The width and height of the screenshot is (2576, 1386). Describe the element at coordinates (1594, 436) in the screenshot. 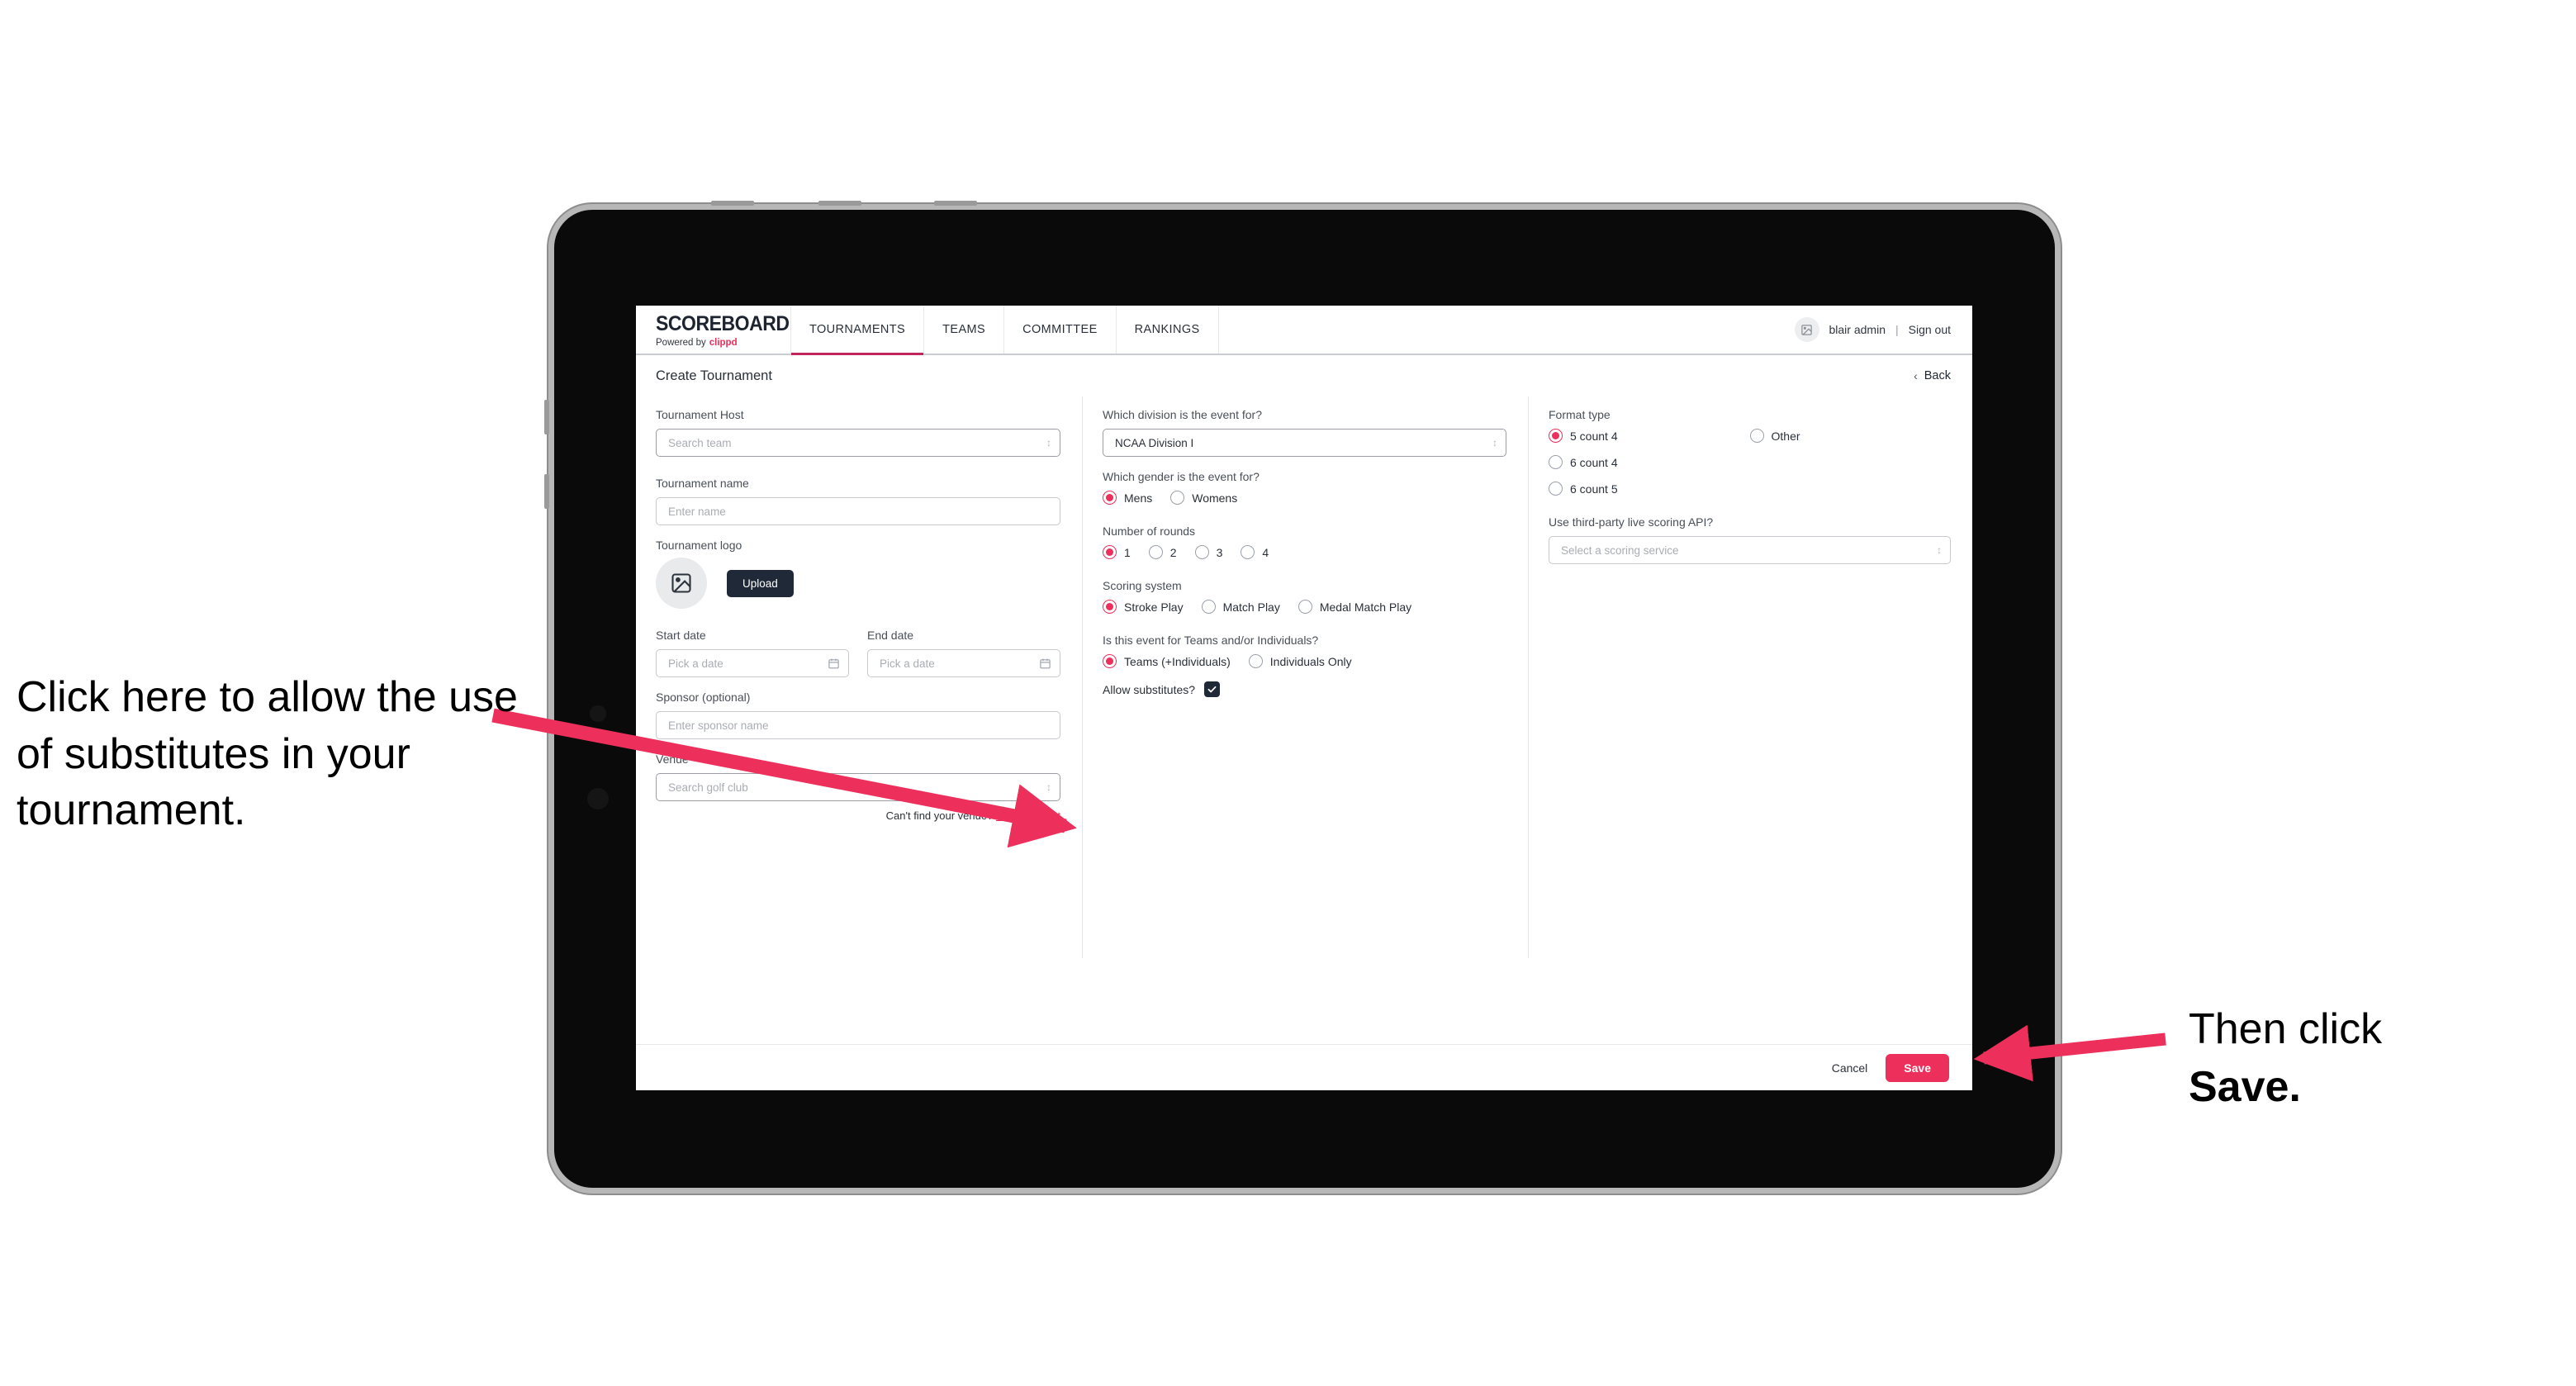

I see `radio-label: 5 count 4` at that location.